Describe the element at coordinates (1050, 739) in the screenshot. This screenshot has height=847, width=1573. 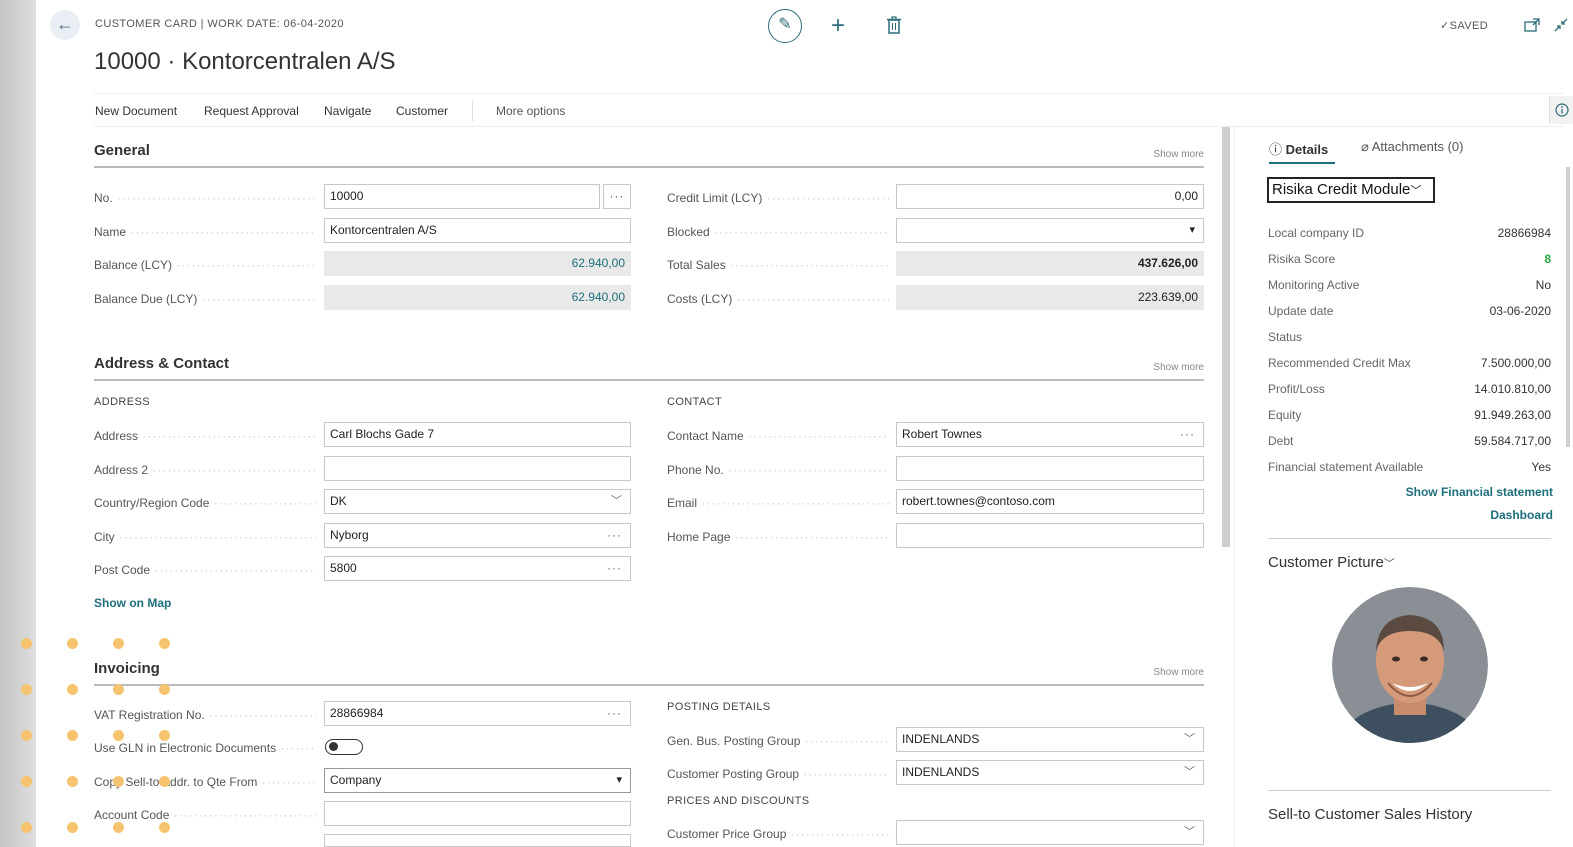
I see `gen-bus-field: INDENLANDS ﹀` at that location.